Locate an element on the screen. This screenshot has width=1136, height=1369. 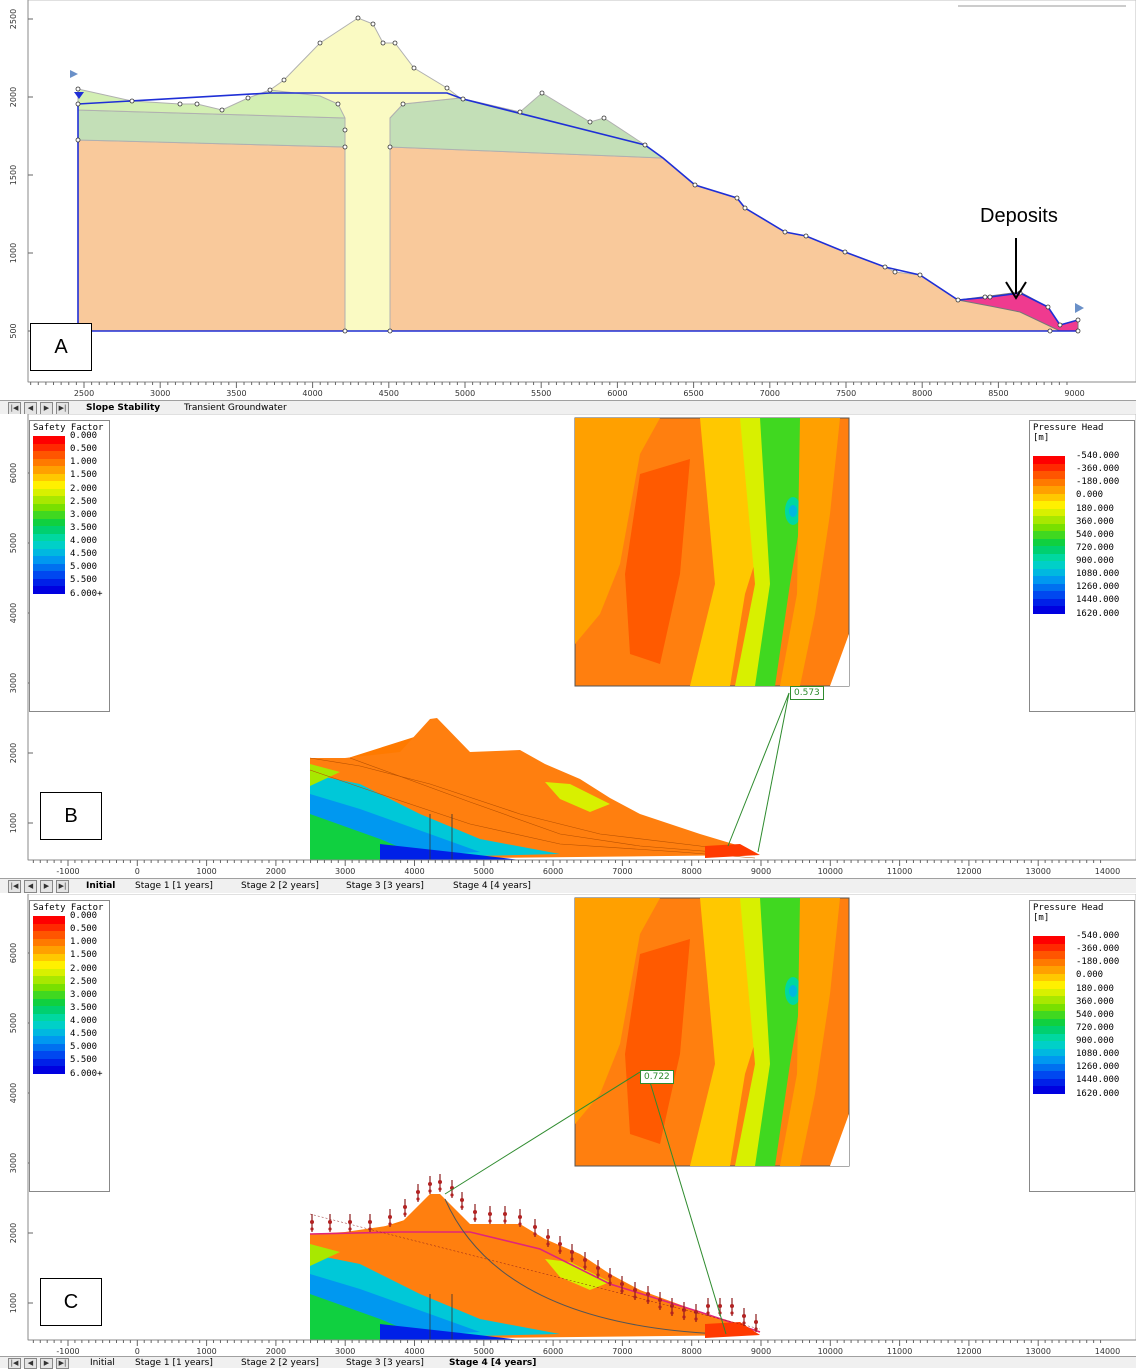
safety-factor-callout-c: 0.722 is located at coordinates (657, 1077).